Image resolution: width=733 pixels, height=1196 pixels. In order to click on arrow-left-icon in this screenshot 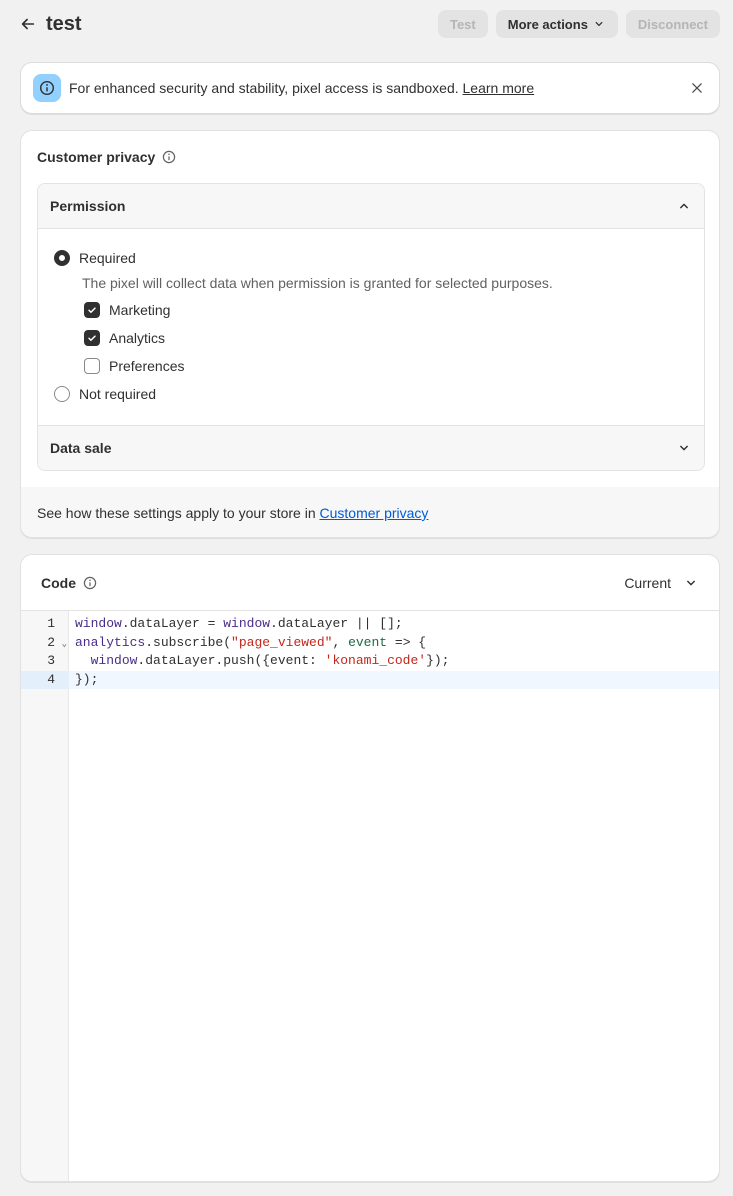, I will do `click(28, 24)`.